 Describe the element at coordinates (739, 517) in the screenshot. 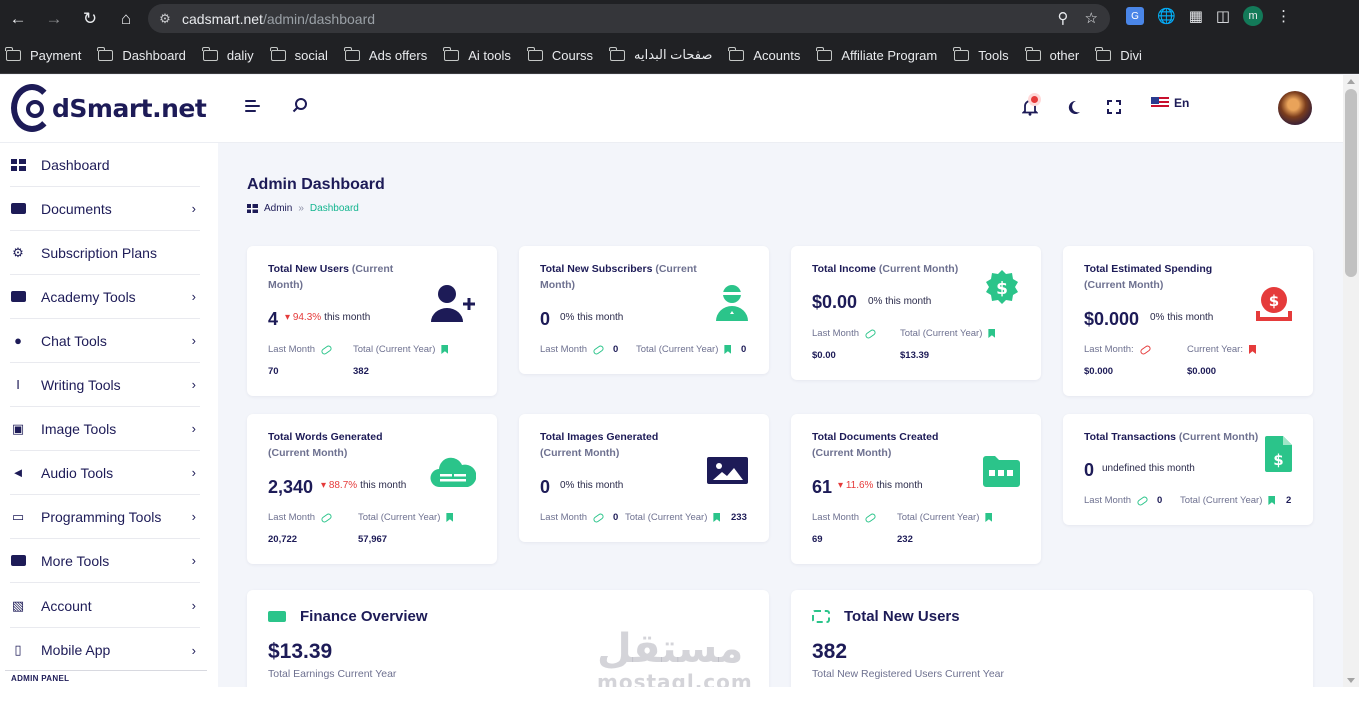

I see `total-value: 233` at that location.